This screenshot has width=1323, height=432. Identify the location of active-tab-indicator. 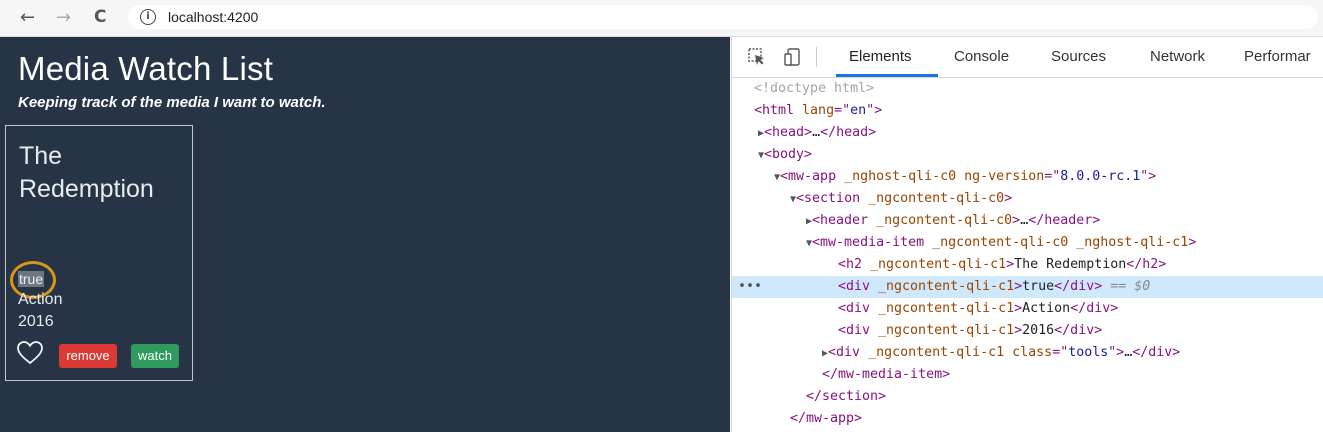
(887, 75).